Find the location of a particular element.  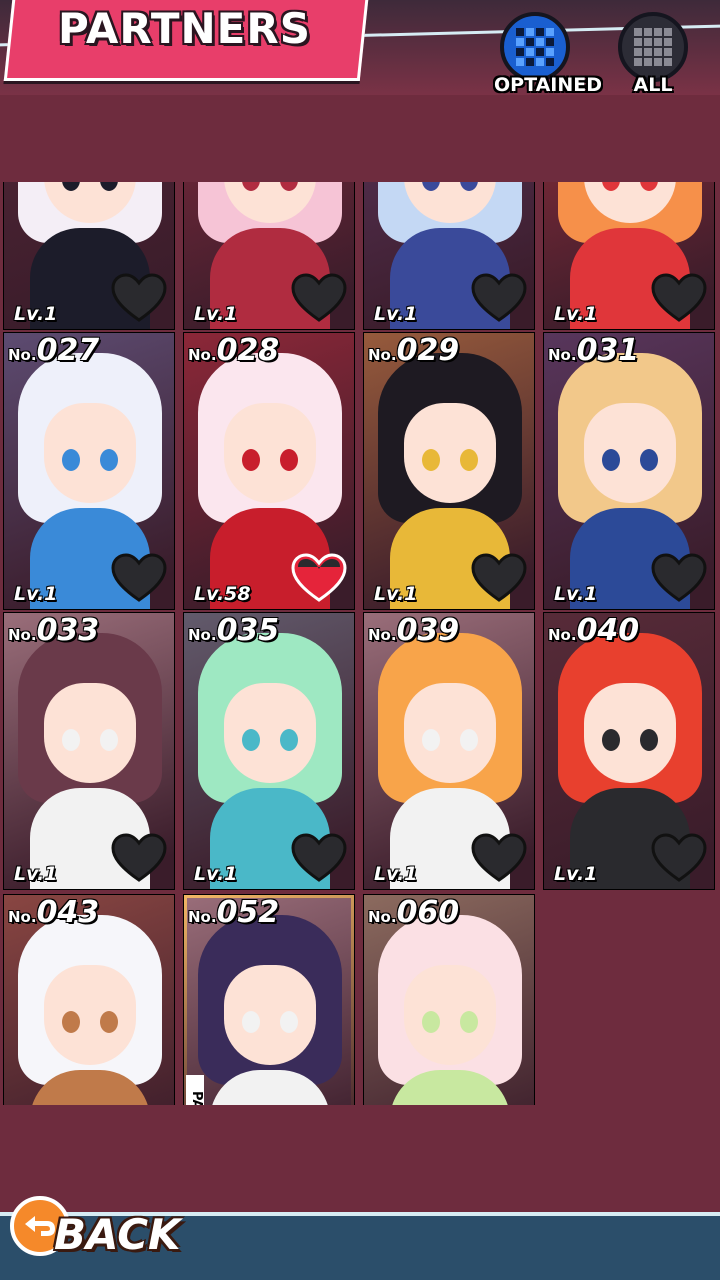

partner-number-value: 028 is located at coordinates (248, 350).